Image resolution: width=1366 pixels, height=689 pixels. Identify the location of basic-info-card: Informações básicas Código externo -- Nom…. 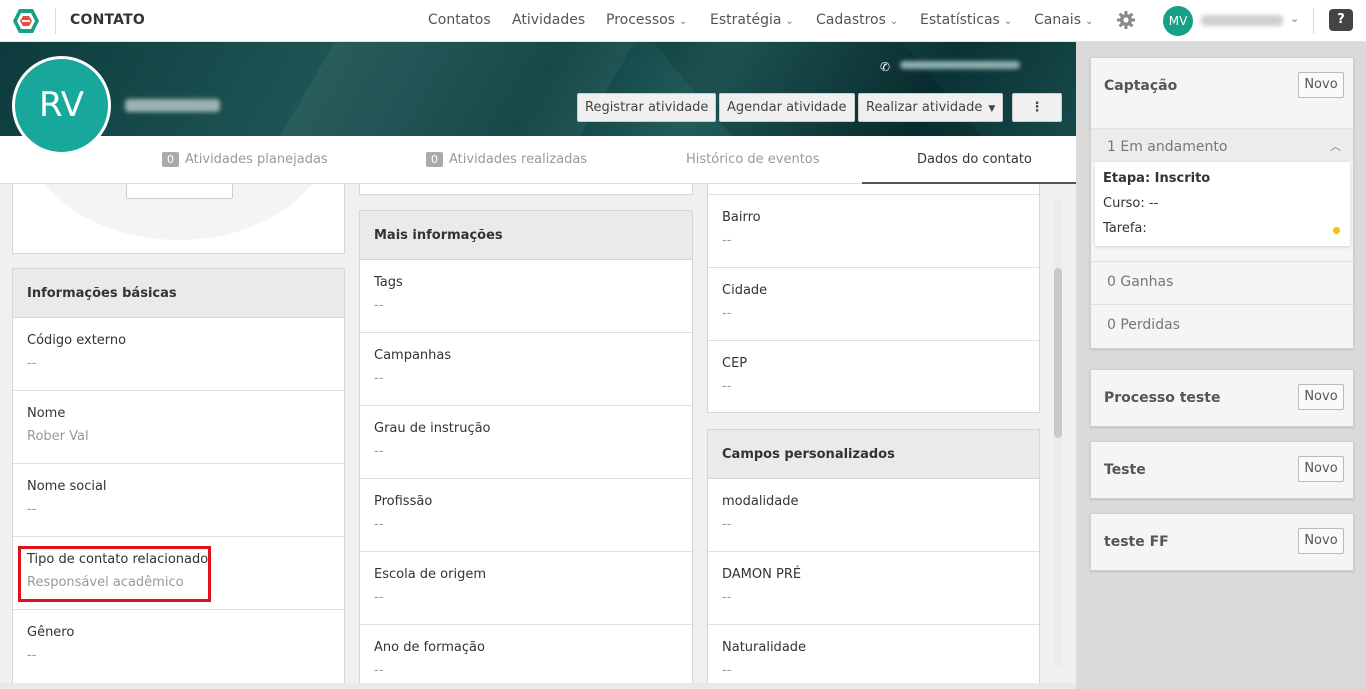
(178, 475).